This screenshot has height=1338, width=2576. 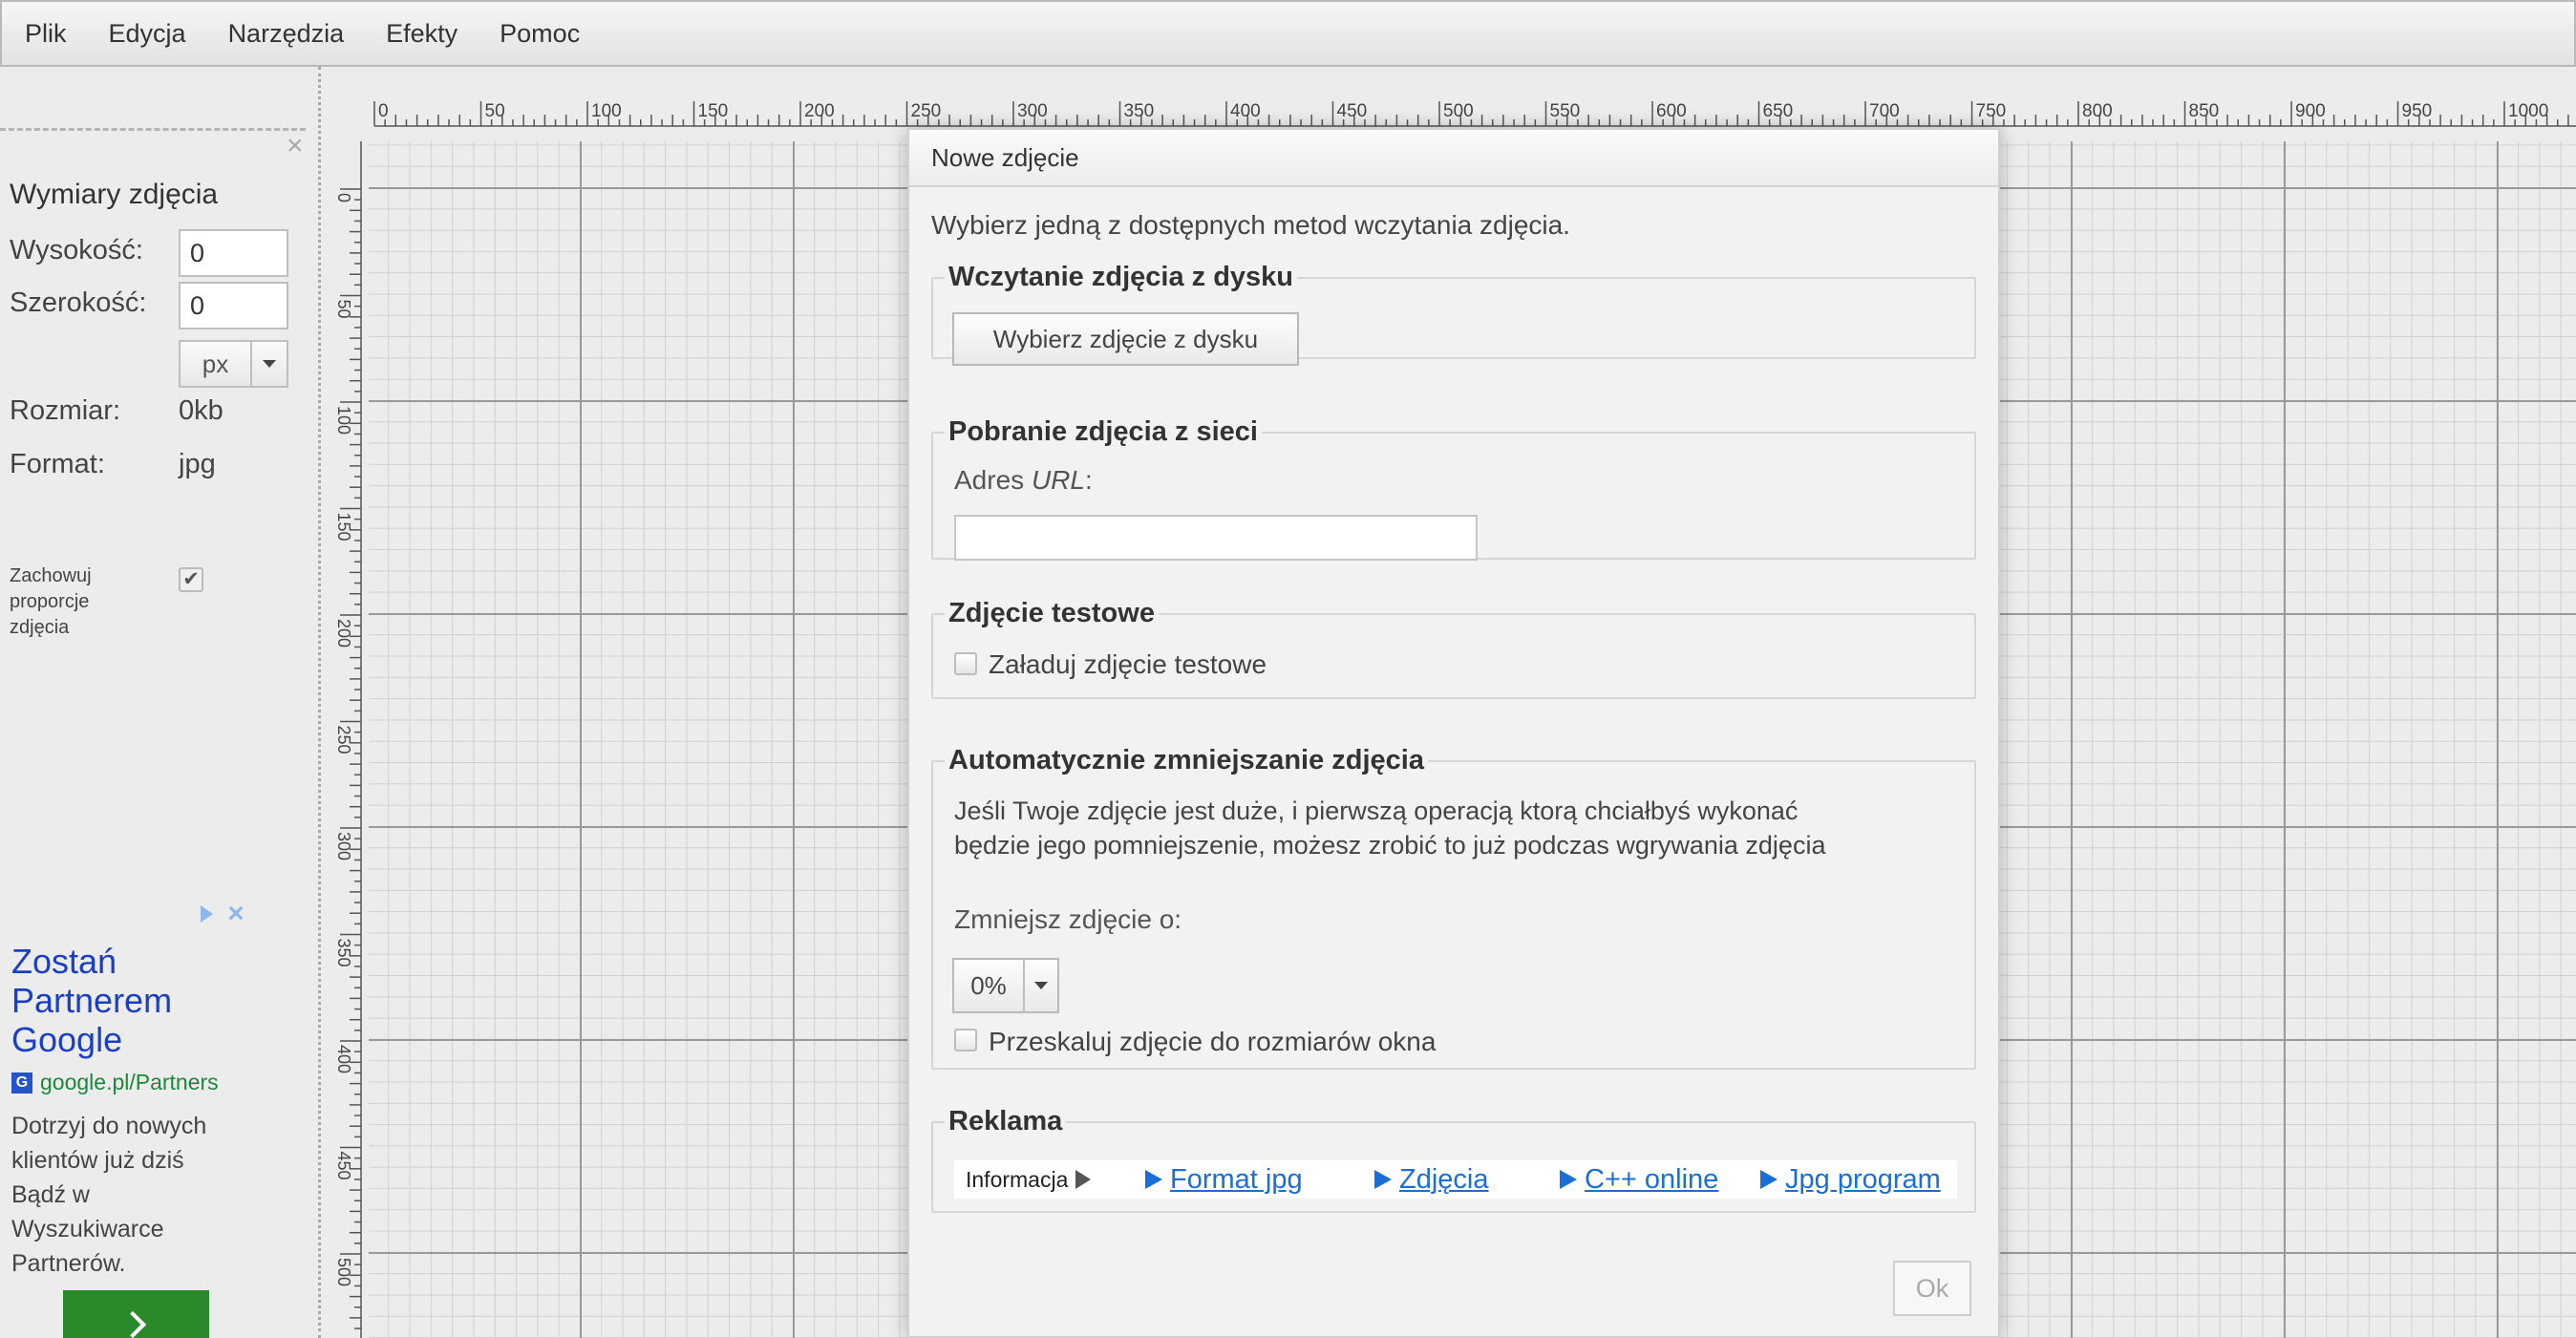 I want to click on keep-ratio-checkbox: ✔, so click(x=191, y=579).